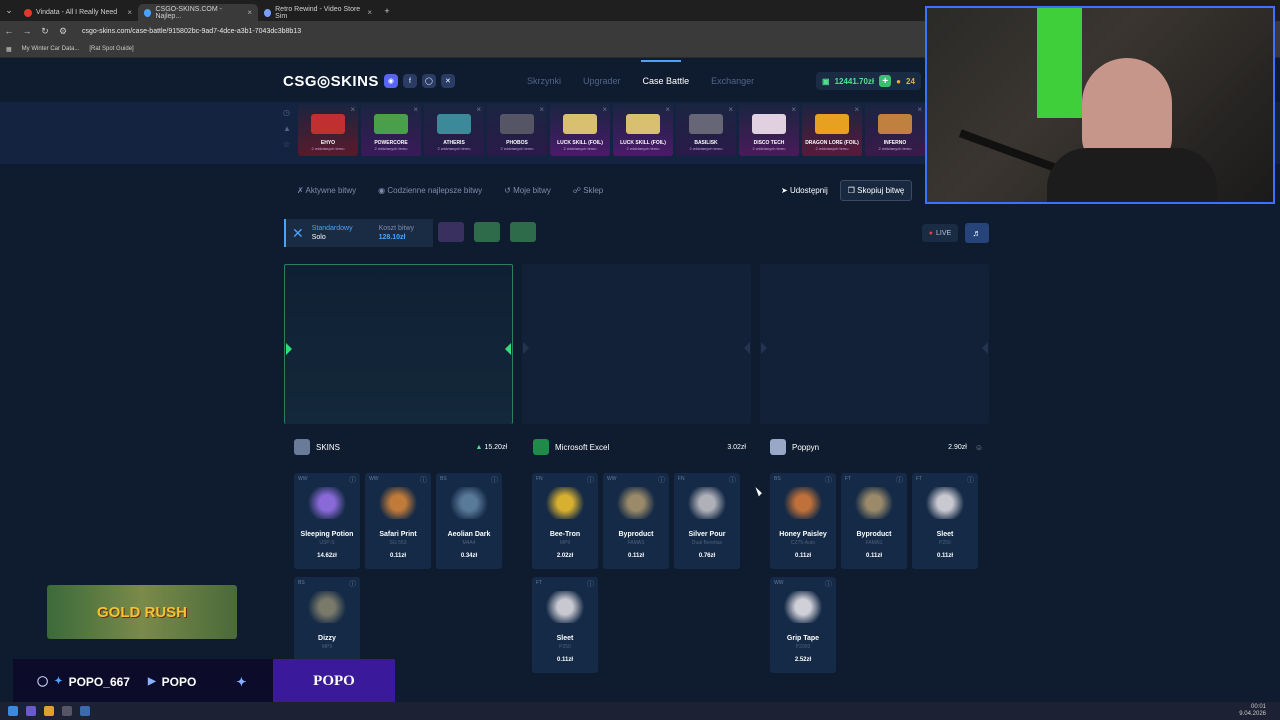  I want to click on live-drop-item: × BASILISK 2 widzianych temu, so click(706, 130).